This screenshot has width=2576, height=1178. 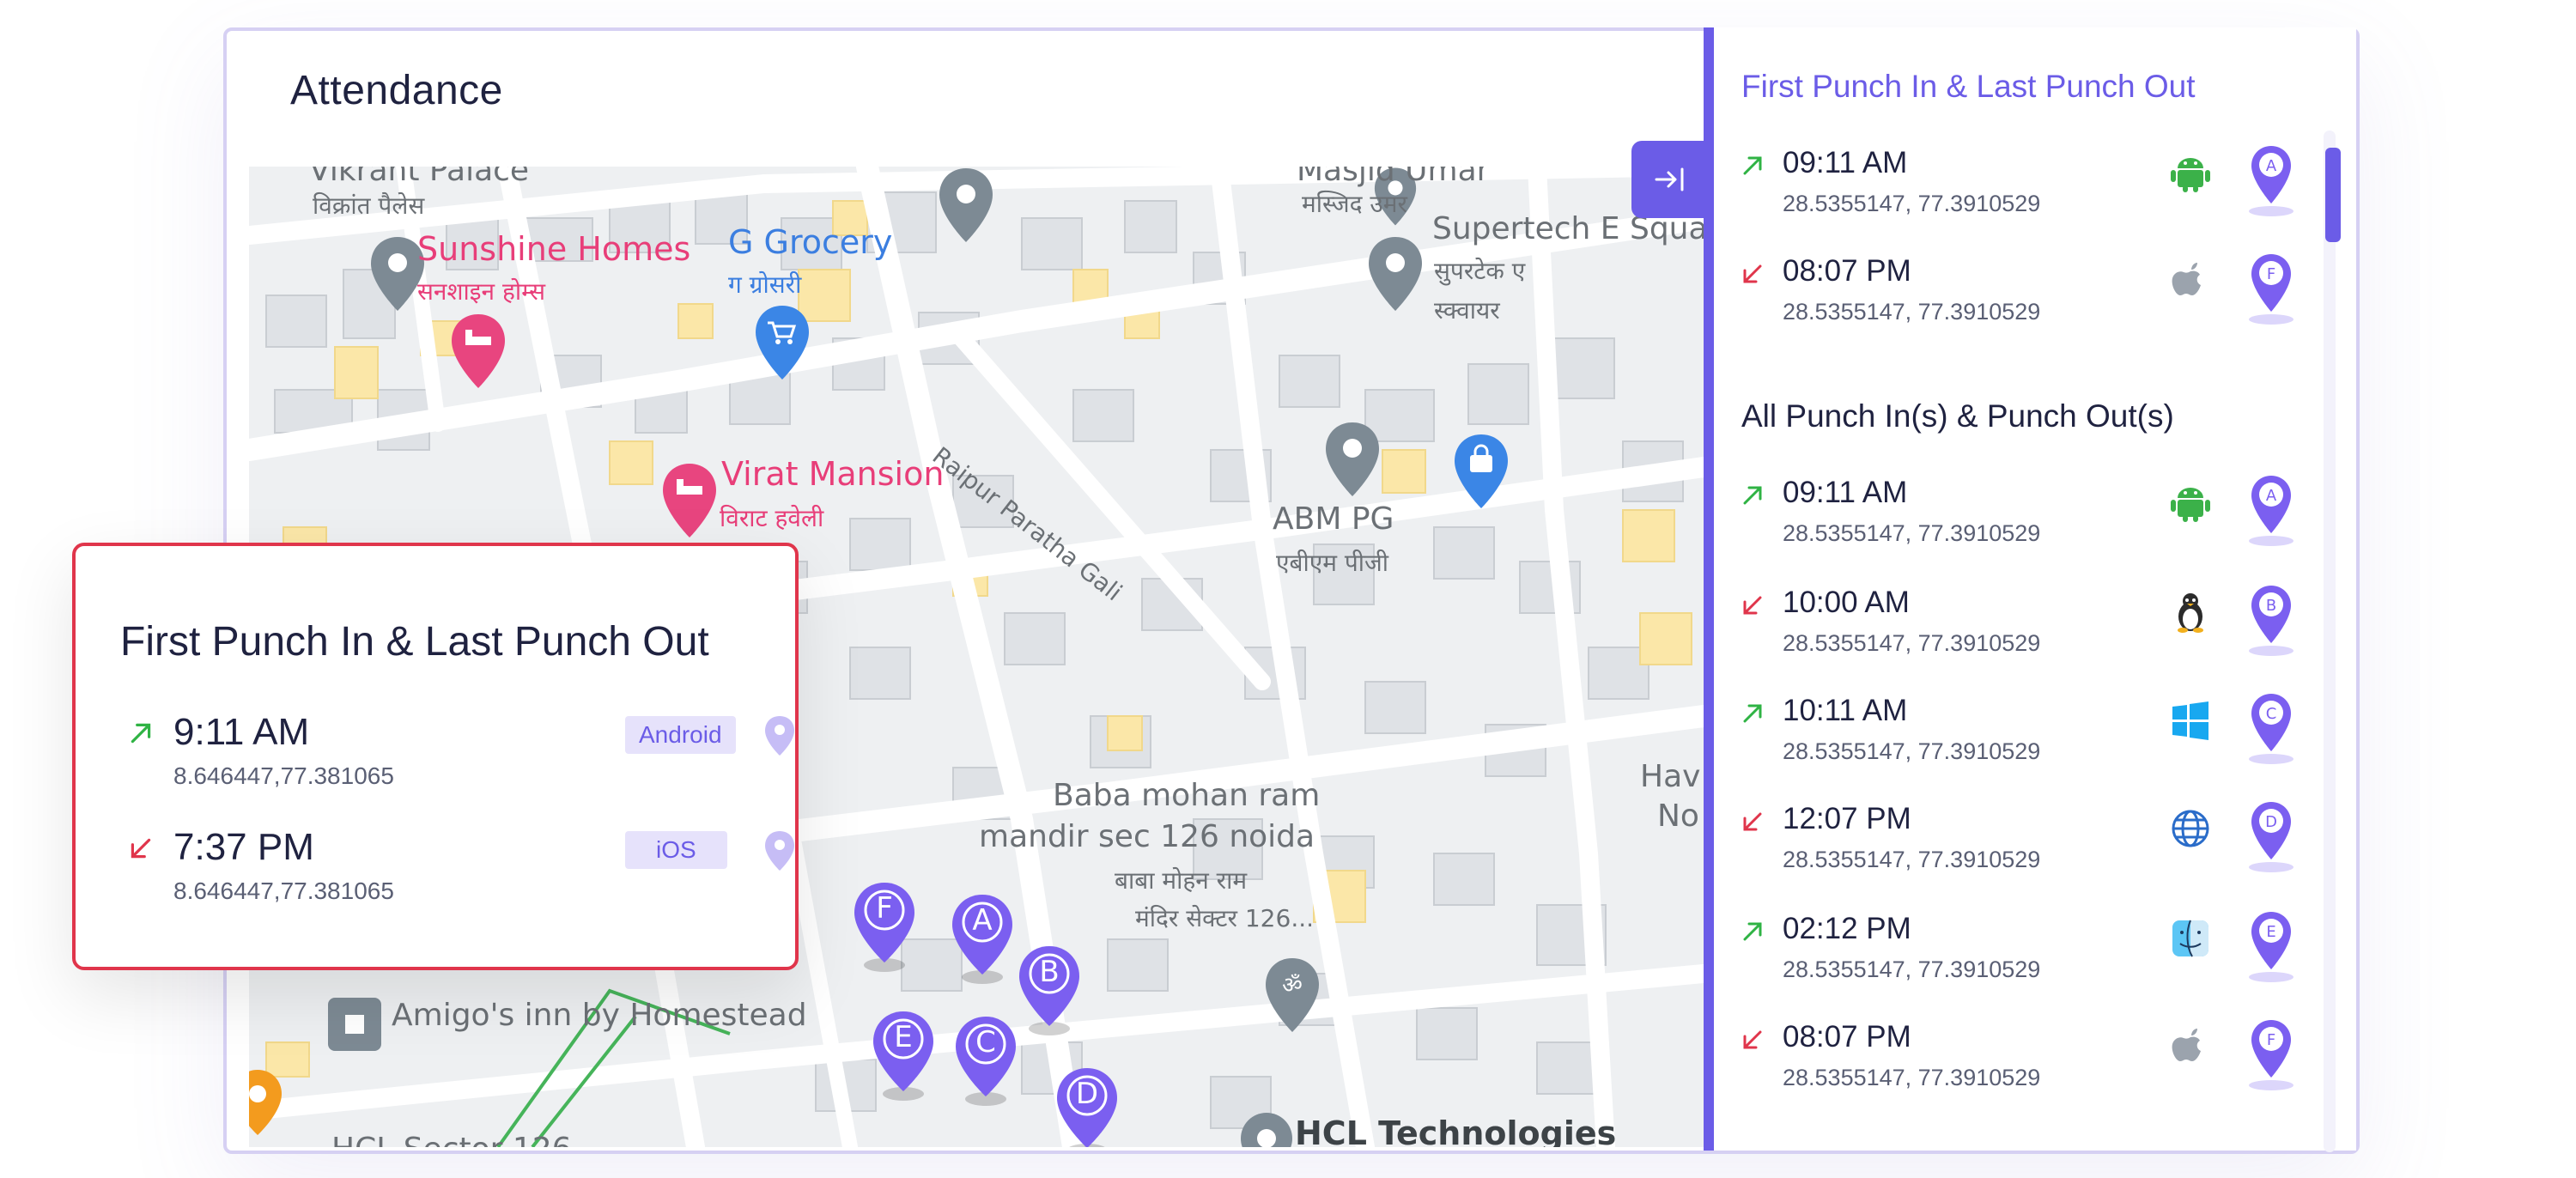 What do you see at coordinates (461, 760) in the screenshot?
I see `popup-punch-row: 9:11 AM 8.646447,77.381065 Android` at bounding box center [461, 760].